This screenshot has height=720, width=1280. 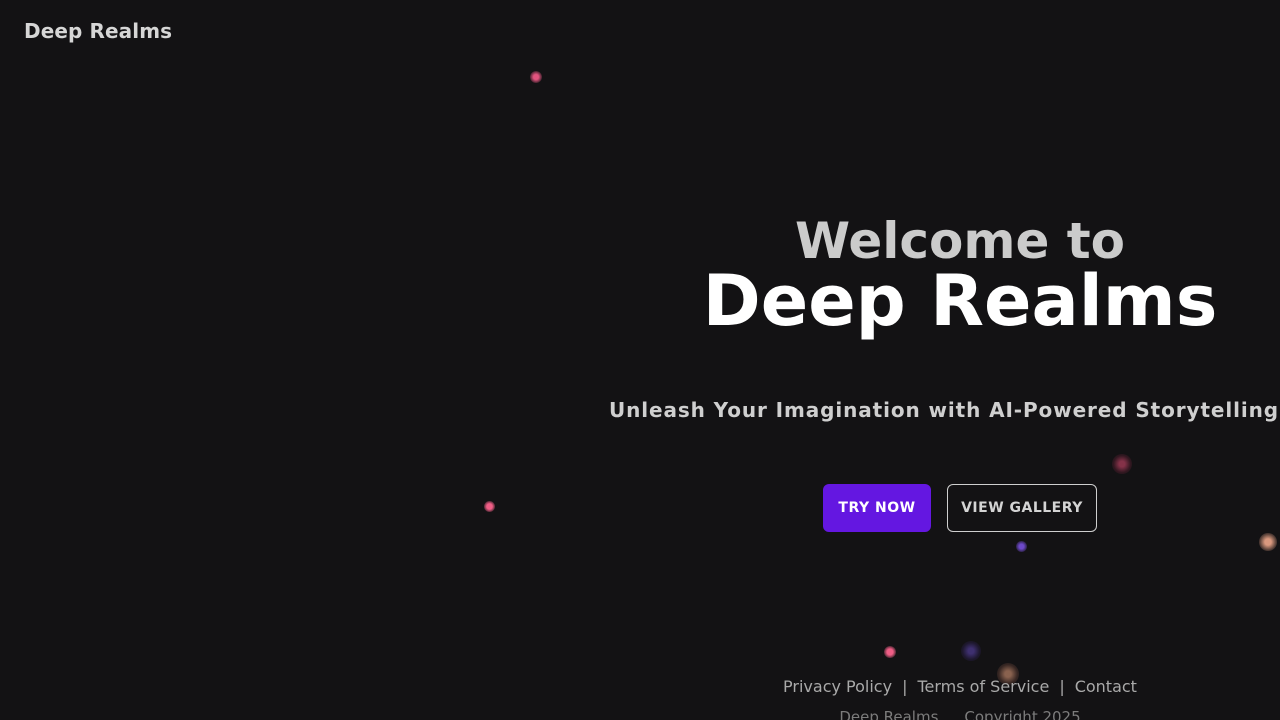 What do you see at coordinates (1106, 686) in the screenshot?
I see `contact-link: Contact` at bounding box center [1106, 686].